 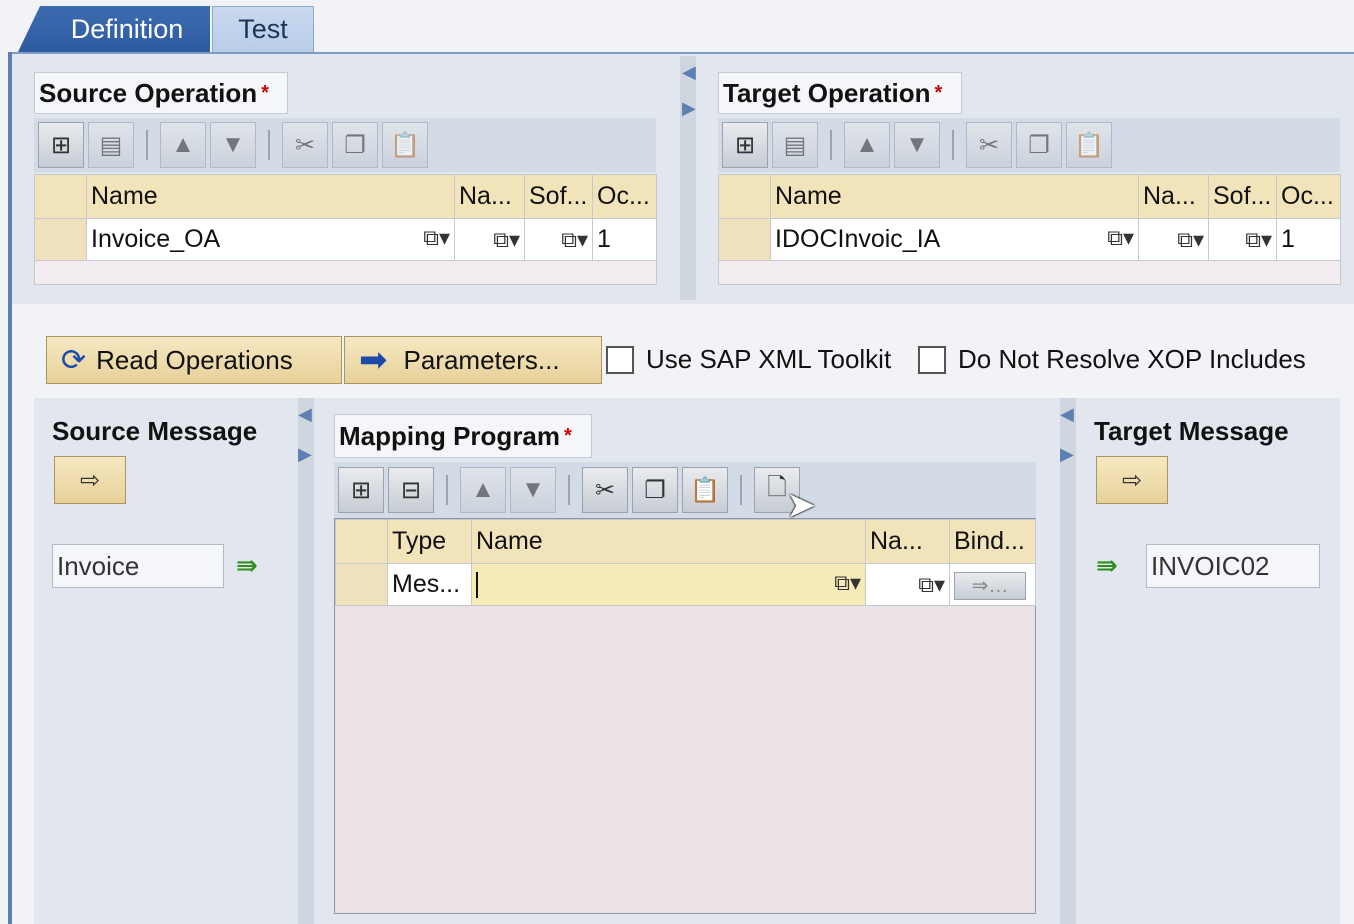 I want to click on mapping-program-toolbar: ⊞ ⊟ ▲ ▼ ✂ ❐ 📋 🗋, so click(x=685, y=490).